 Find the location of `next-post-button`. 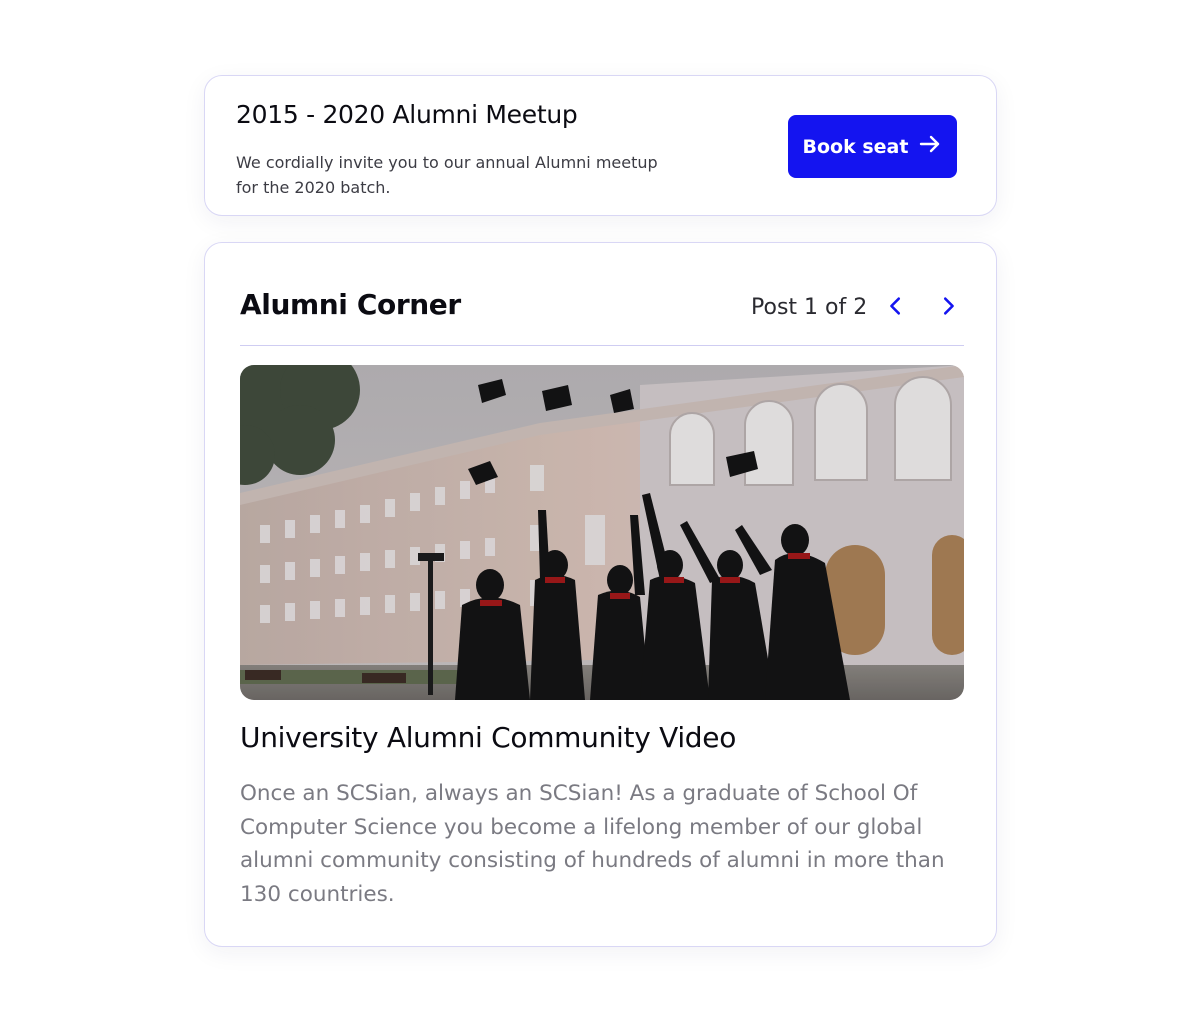

next-post-button is located at coordinates (948, 307).